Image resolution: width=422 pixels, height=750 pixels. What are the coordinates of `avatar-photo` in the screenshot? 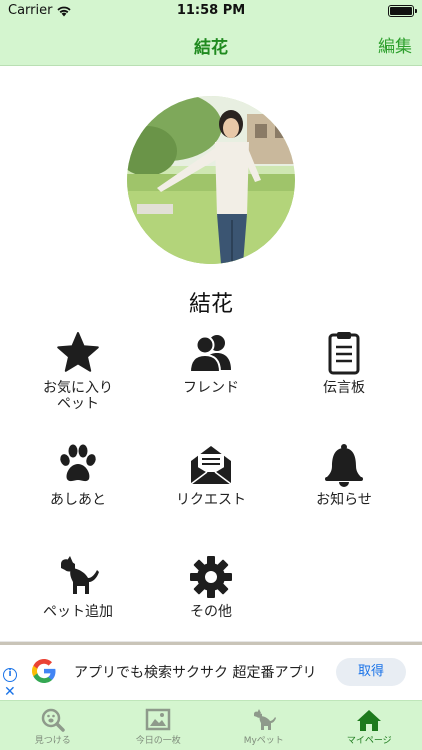 It's located at (211, 180).